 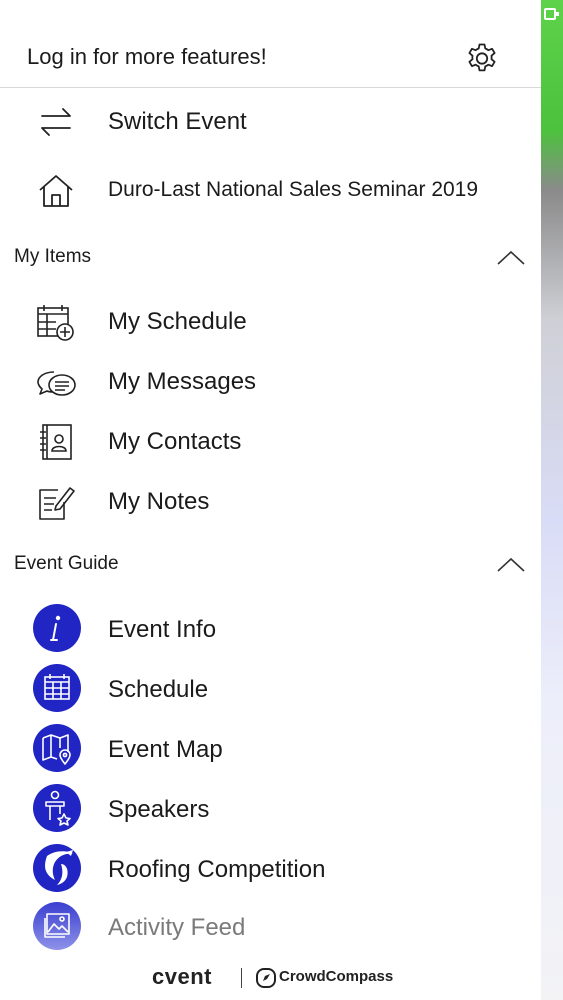 I want to click on photo-feed-icon, so click(x=57, y=926).